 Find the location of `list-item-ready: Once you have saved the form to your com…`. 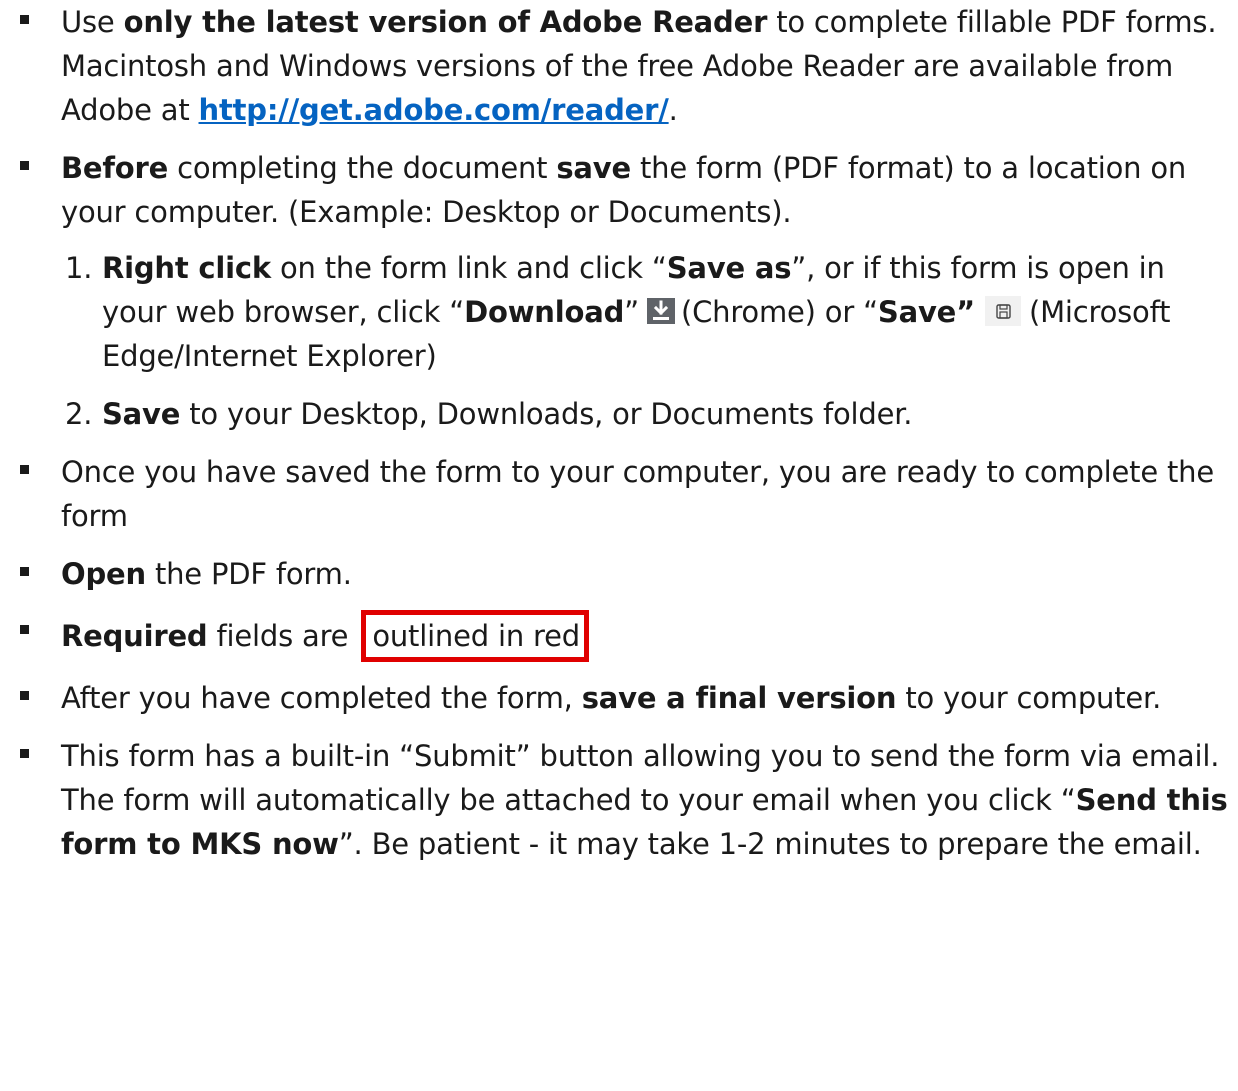

list-item-ready: Once you have saved the form to your com… is located at coordinates (614, 494).